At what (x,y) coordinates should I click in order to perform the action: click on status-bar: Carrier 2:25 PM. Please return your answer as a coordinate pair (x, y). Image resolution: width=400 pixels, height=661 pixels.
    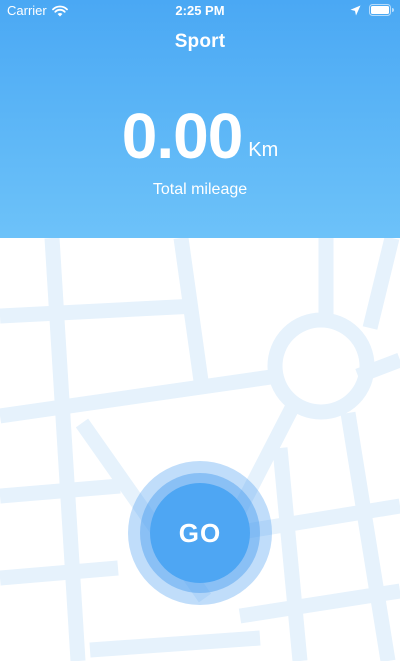
    Looking at the image, I should click on (200, 10).